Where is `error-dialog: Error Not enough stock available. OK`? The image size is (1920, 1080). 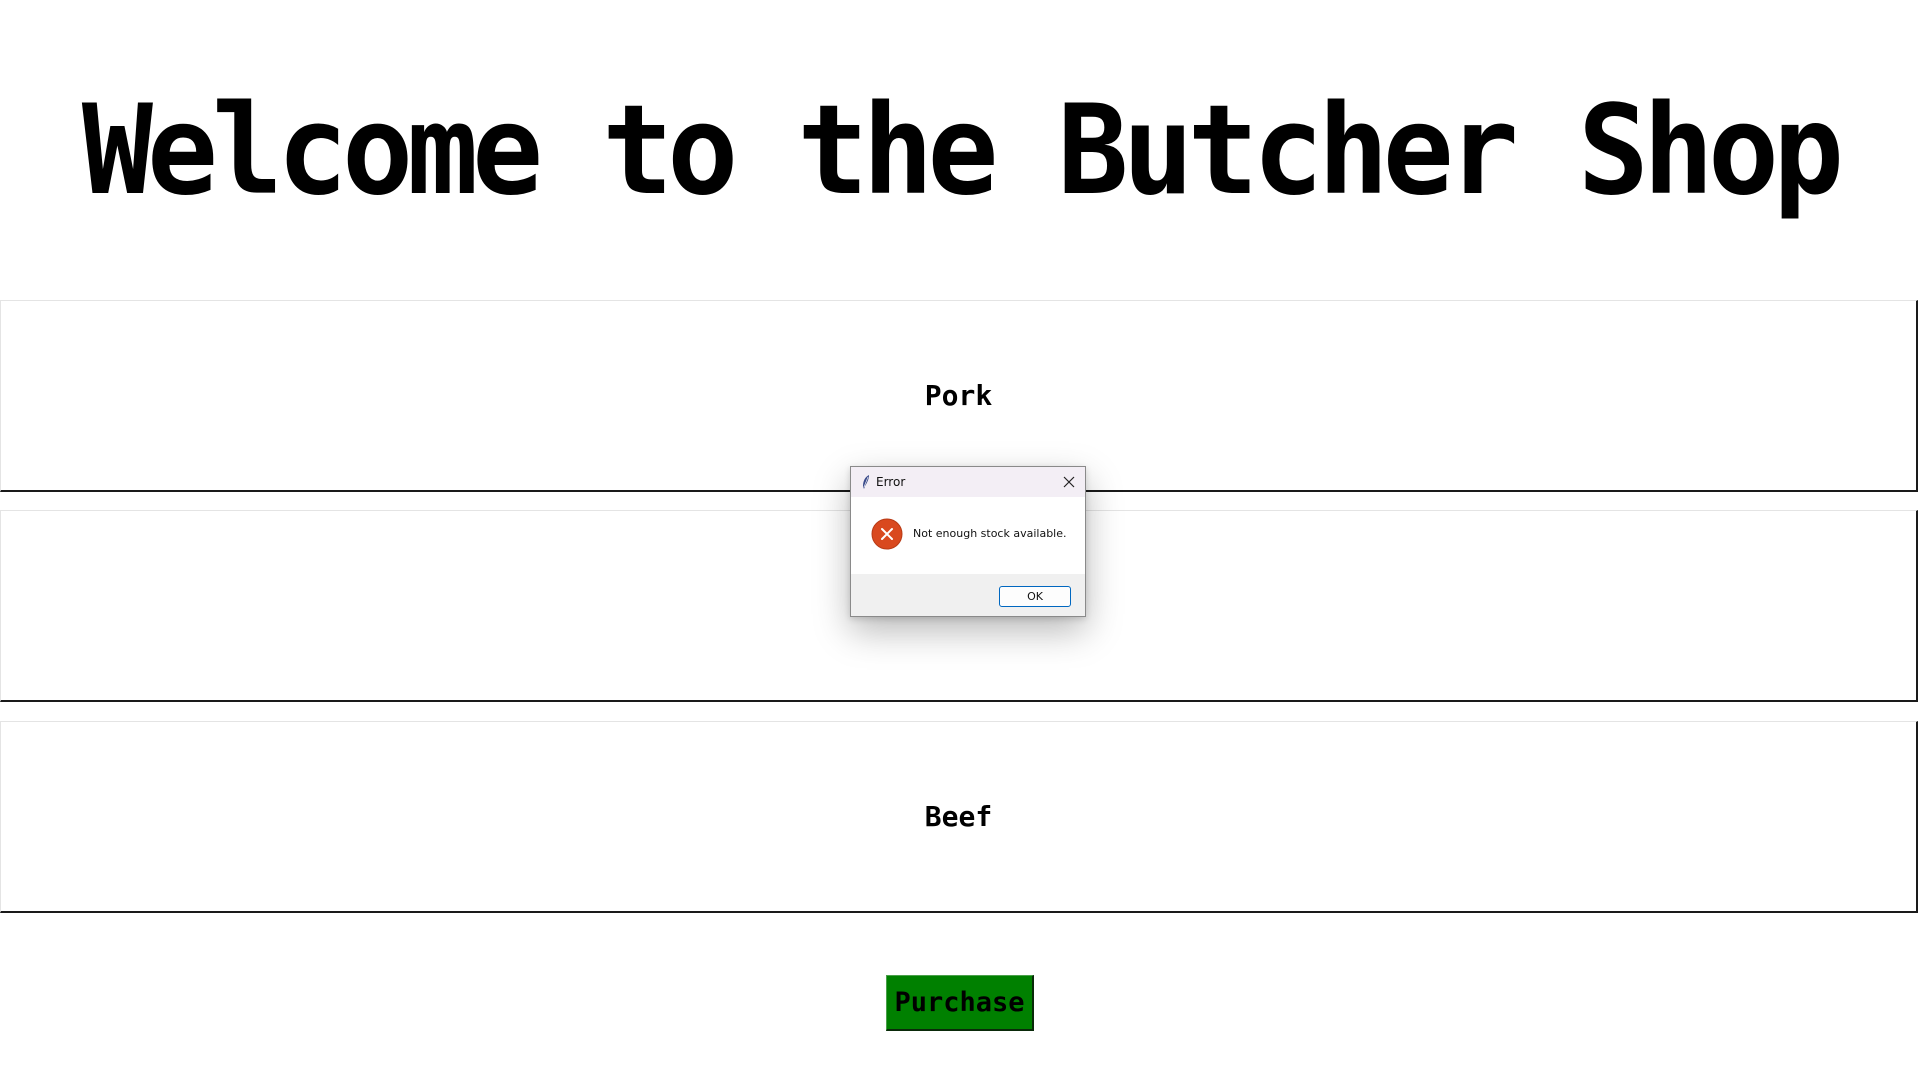 error-dialog: Error Not enough stock available. OK is located at coordinates (968, 541).